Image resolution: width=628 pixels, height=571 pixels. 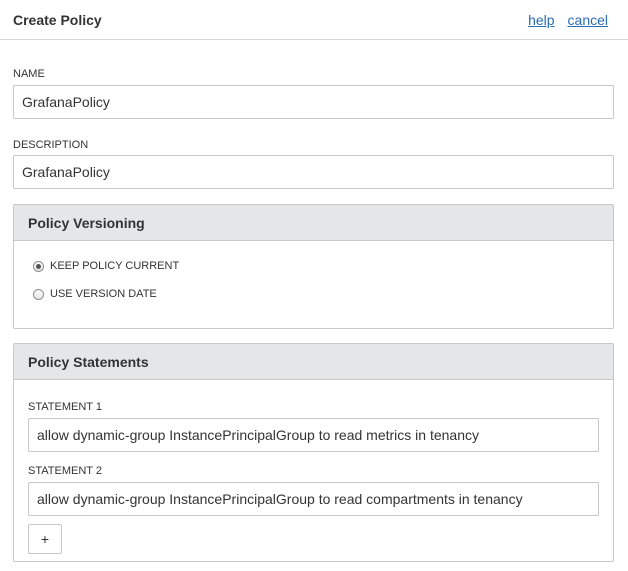 I want to click on keep-policy-current-label: KEEP POLICY CURRENT, so click(x=115, y=266).